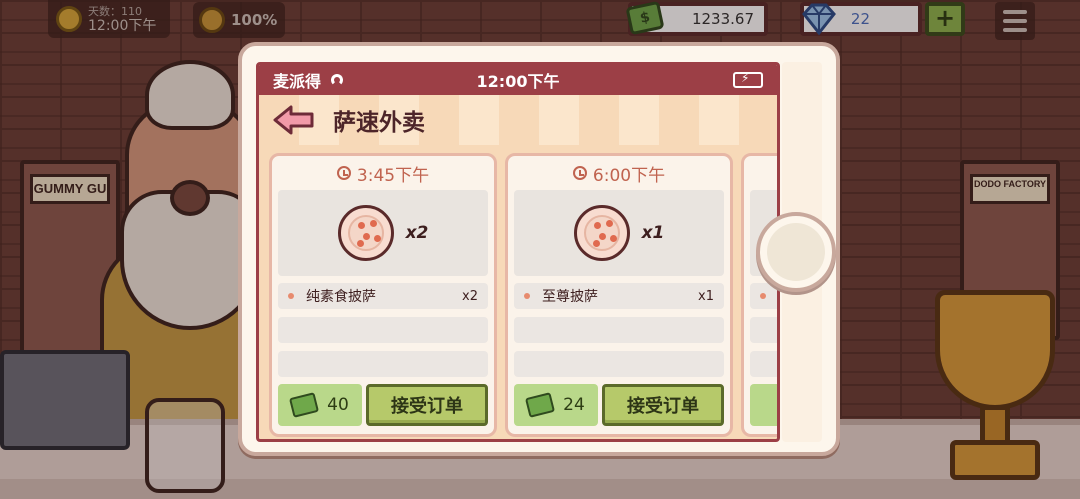  I want to click on order-time: 6:00下午, so click(619, 173).